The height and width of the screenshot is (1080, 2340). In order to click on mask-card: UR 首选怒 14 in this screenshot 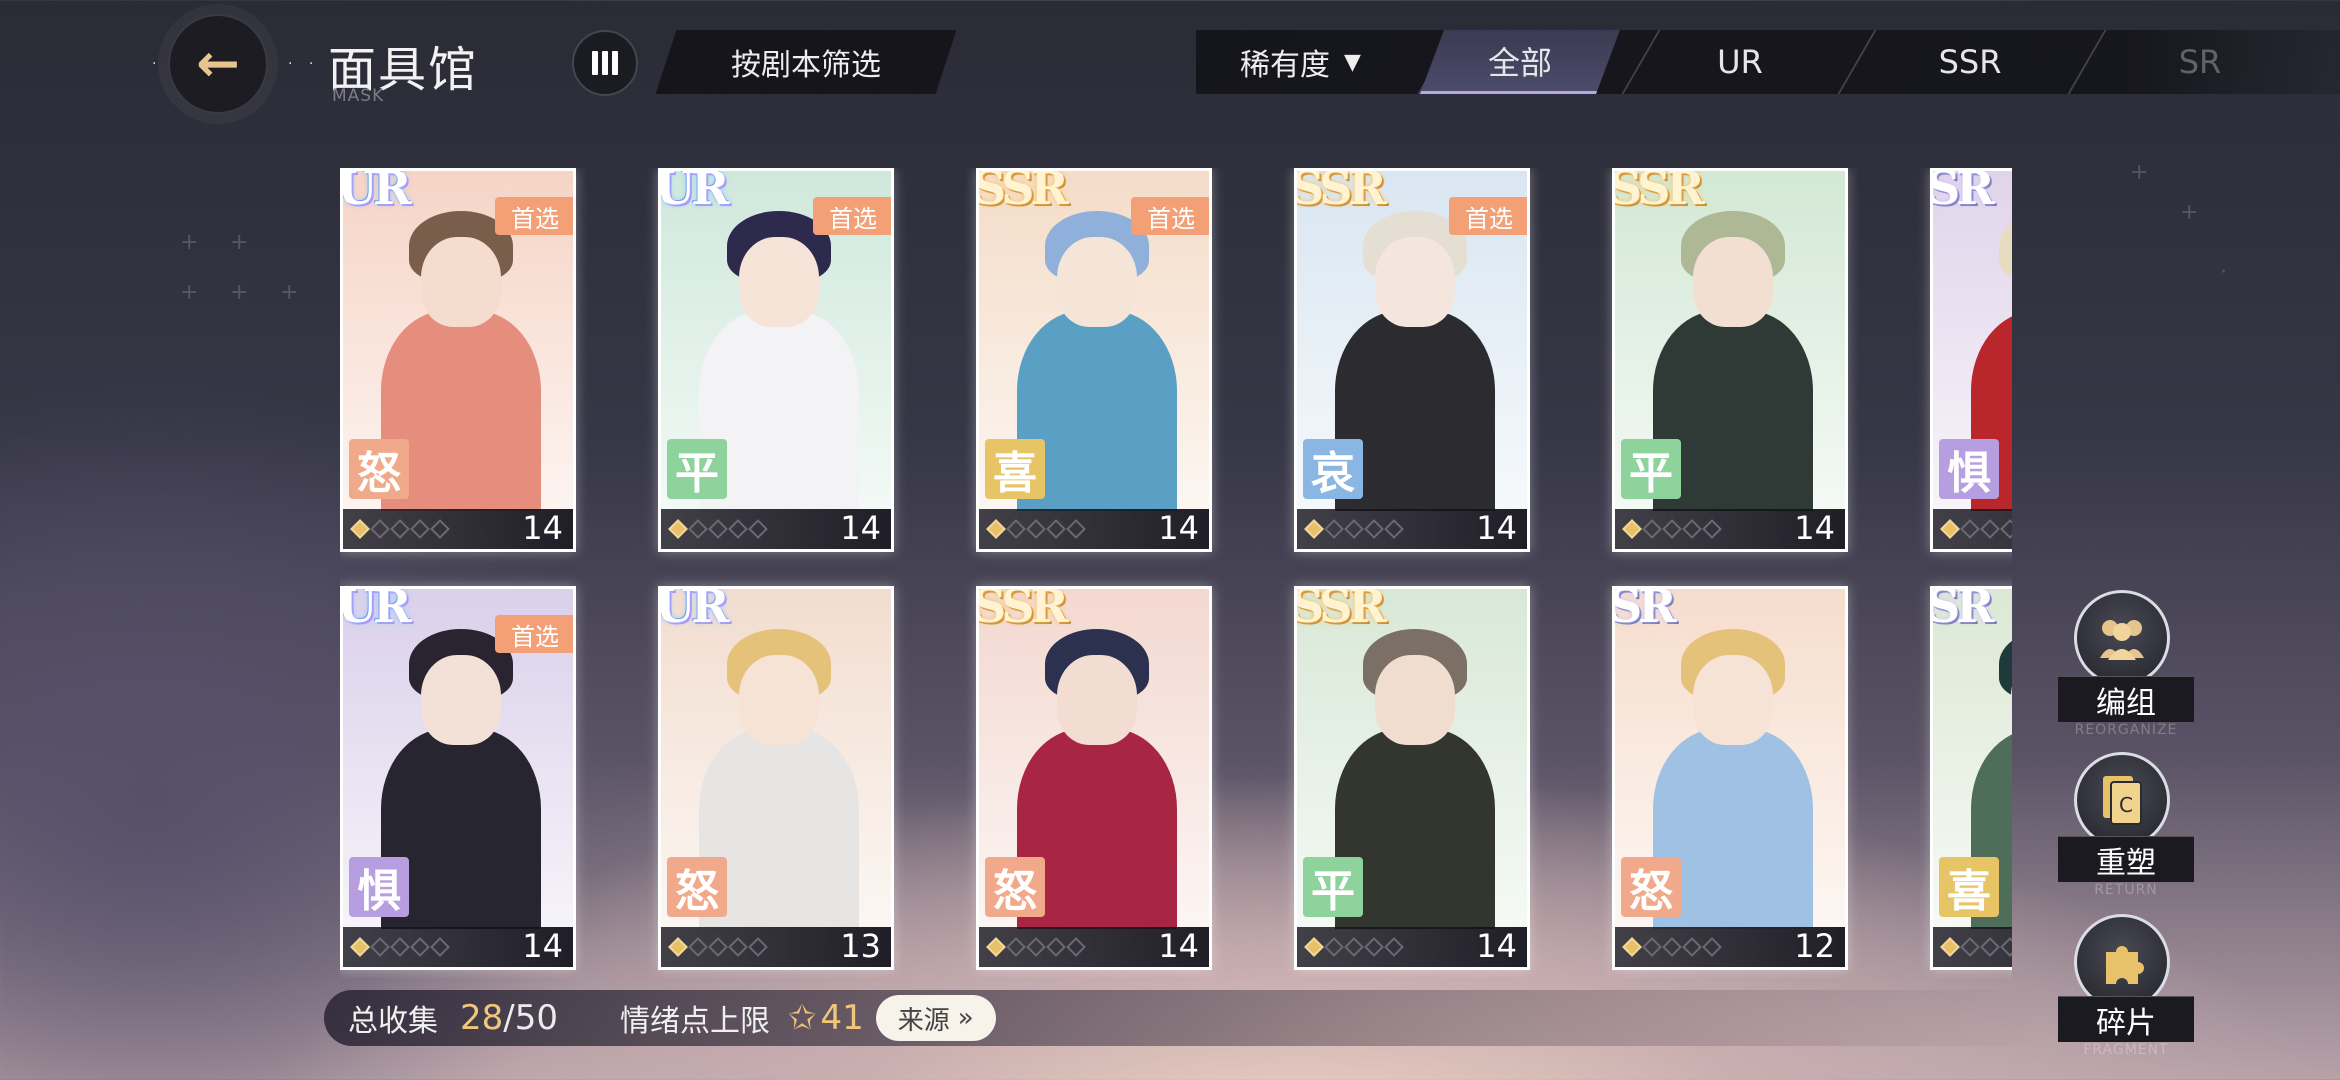, I will do `click(458, 360)`.